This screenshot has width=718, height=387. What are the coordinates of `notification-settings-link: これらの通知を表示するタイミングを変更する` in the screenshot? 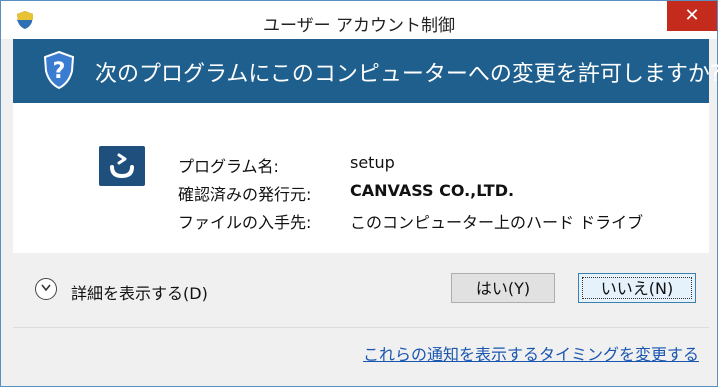 It's located at (531, 353).